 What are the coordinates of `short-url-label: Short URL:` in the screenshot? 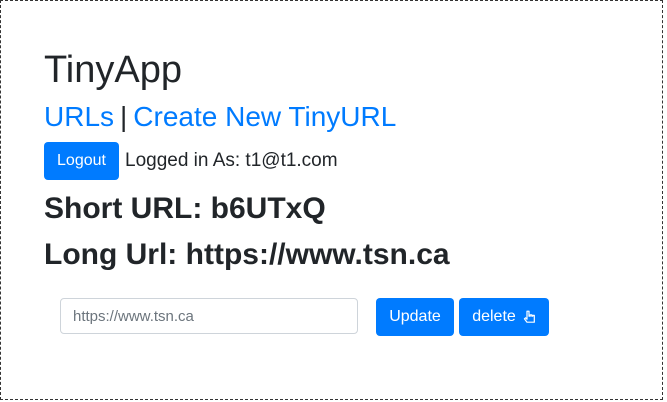 It's located at (123, 208).